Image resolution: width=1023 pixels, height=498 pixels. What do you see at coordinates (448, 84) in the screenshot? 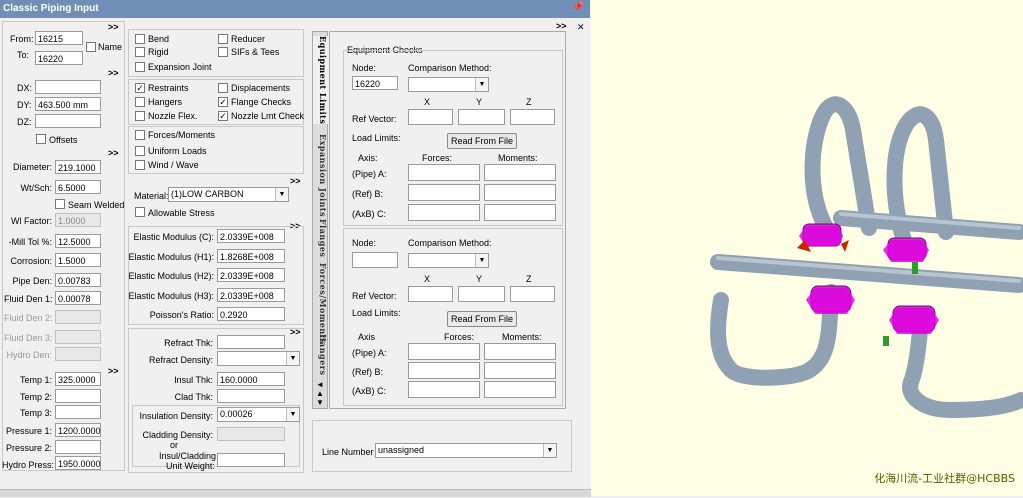
I see `comparison-select-1: ▼` at bounding box center [448, 84].